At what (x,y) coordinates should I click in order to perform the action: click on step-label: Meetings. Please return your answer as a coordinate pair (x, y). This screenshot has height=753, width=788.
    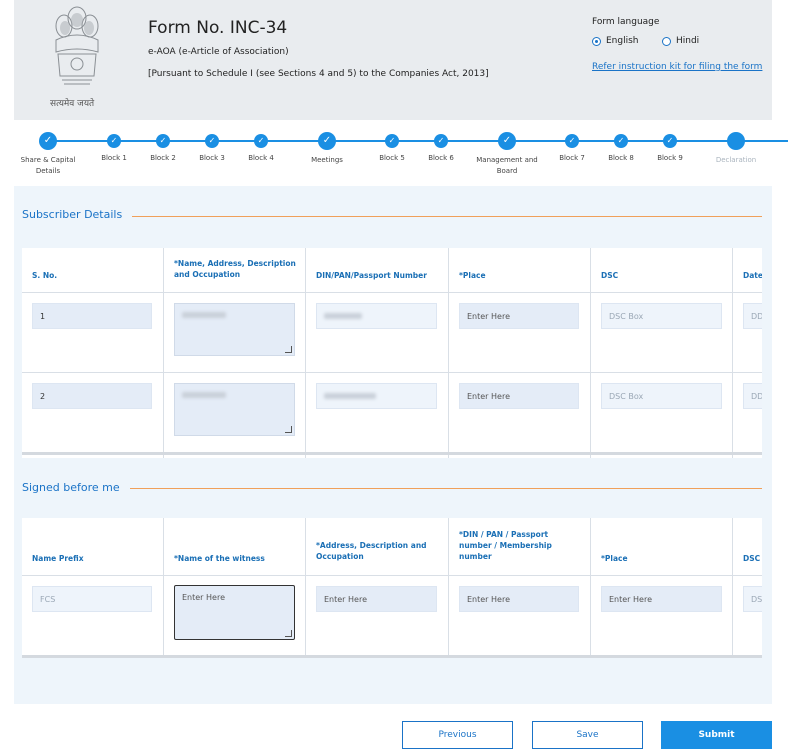
    Looking at the image, I should click on (327, 160).